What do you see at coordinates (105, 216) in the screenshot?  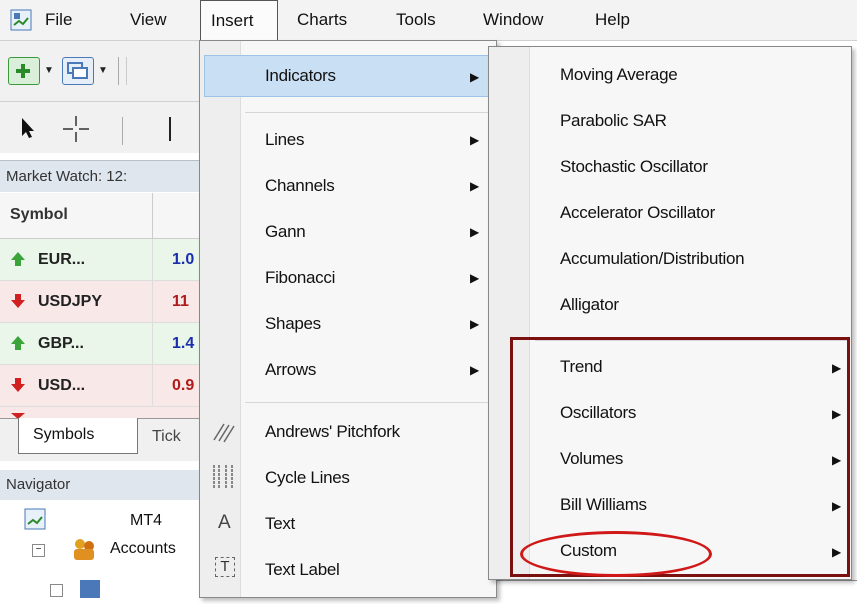 I see `market-watch-header: Symbol` at bounding box center [105, 216].